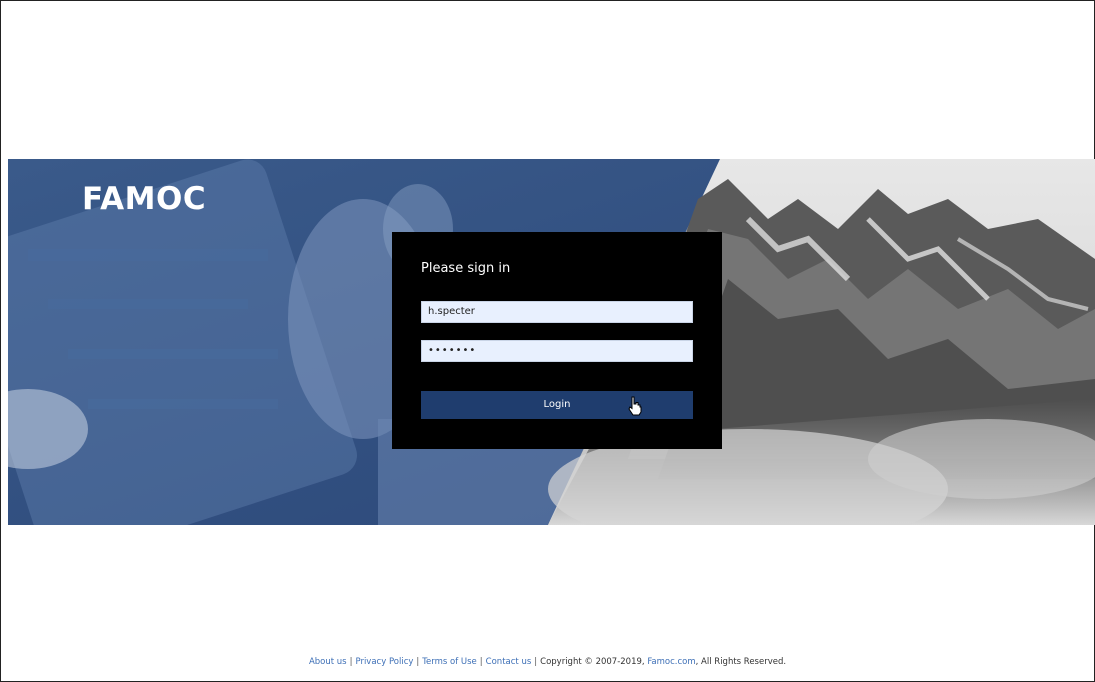 This screenshot has width=1095, height=682. I want to click on footer-link-privacy-policy: Privacy Policy, so click(384, 662).